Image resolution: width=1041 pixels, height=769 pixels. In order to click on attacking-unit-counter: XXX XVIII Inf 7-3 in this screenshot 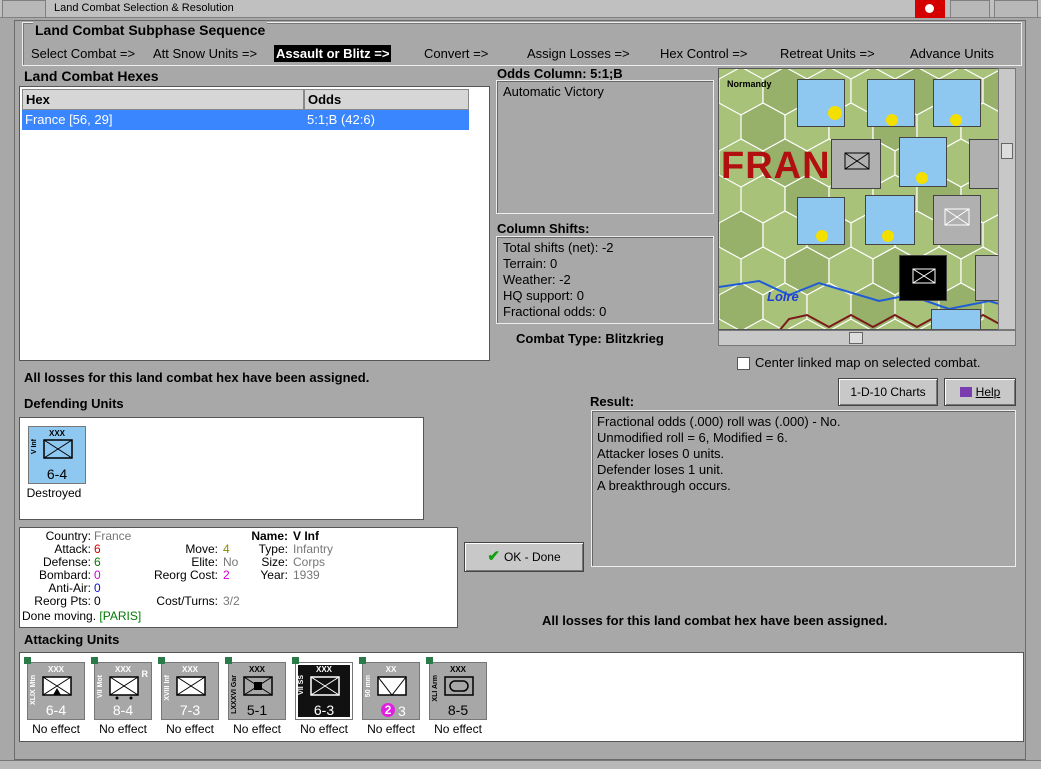, I will do `click(188, 688)`.